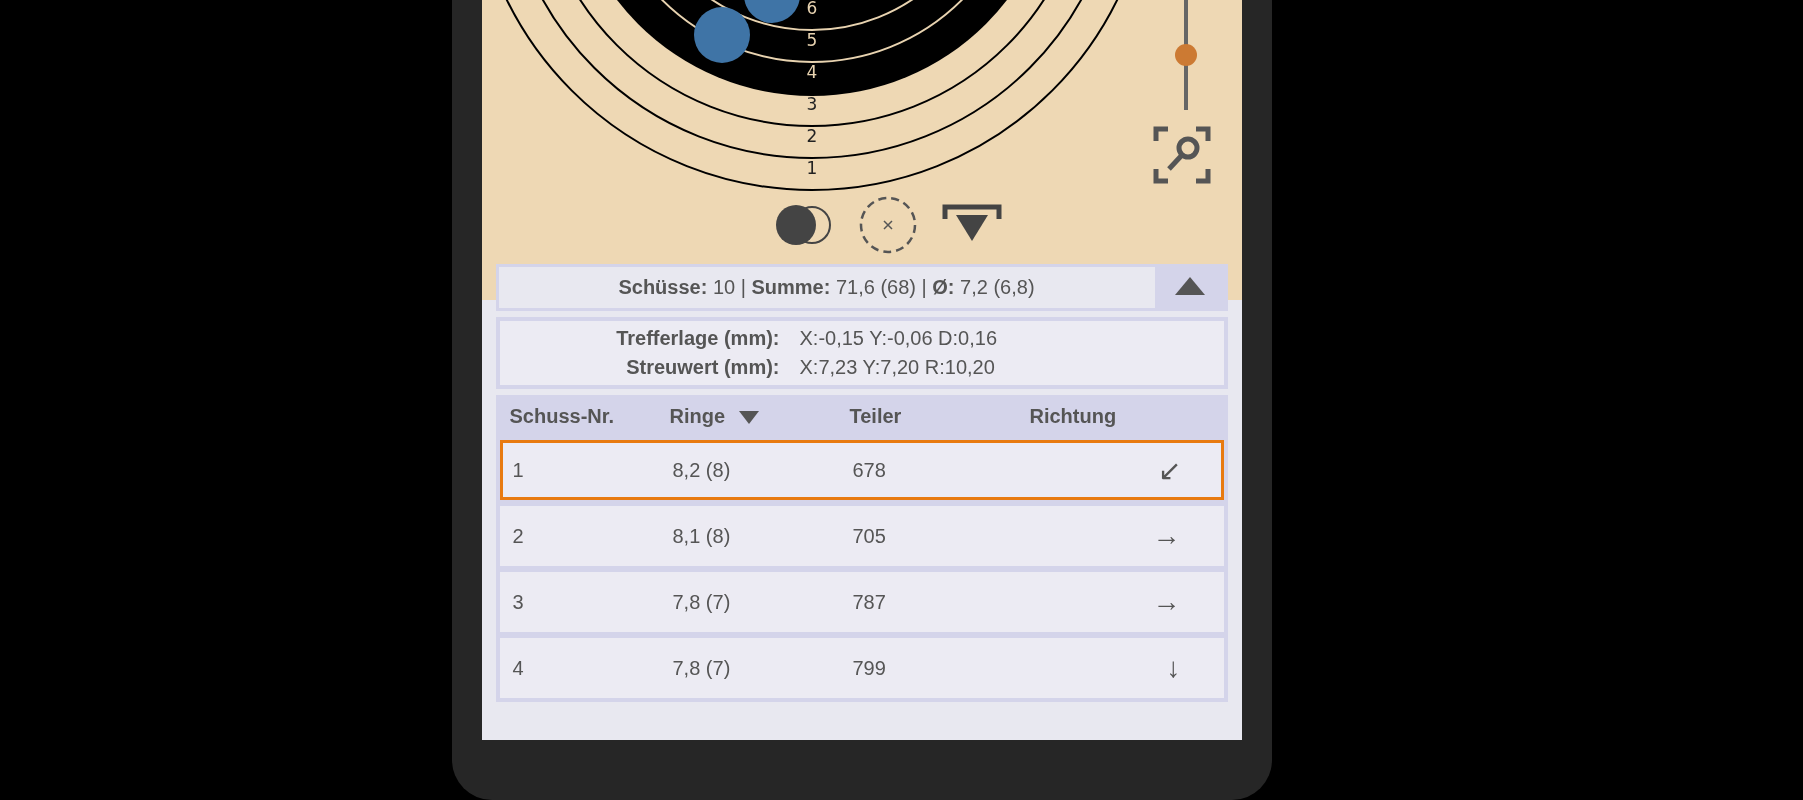 The height and width of the screenshot is (800, 1803). I want to click on collapse-button, so click(1189, 287).